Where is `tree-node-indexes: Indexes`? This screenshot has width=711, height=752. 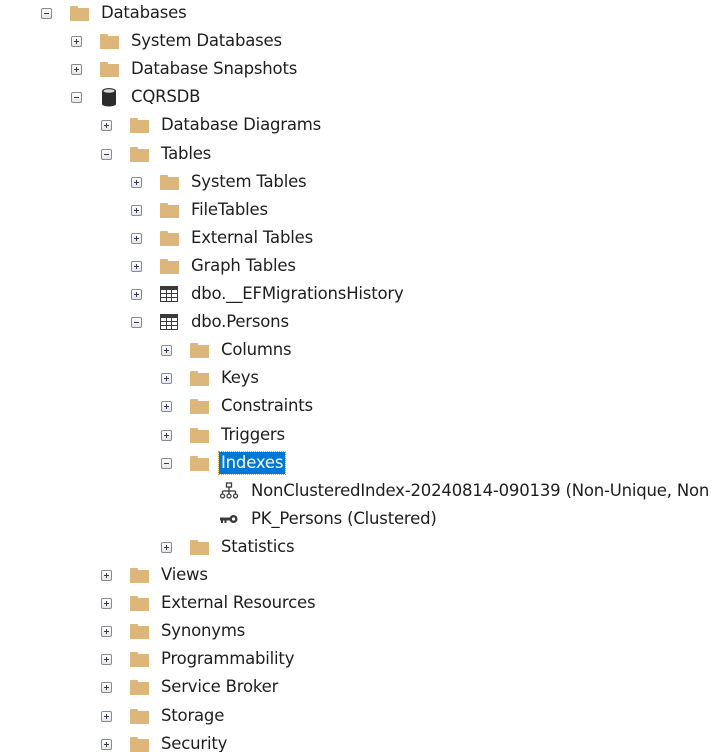 tree-node-indexes: Indexes is located at coordinates (224, 463).